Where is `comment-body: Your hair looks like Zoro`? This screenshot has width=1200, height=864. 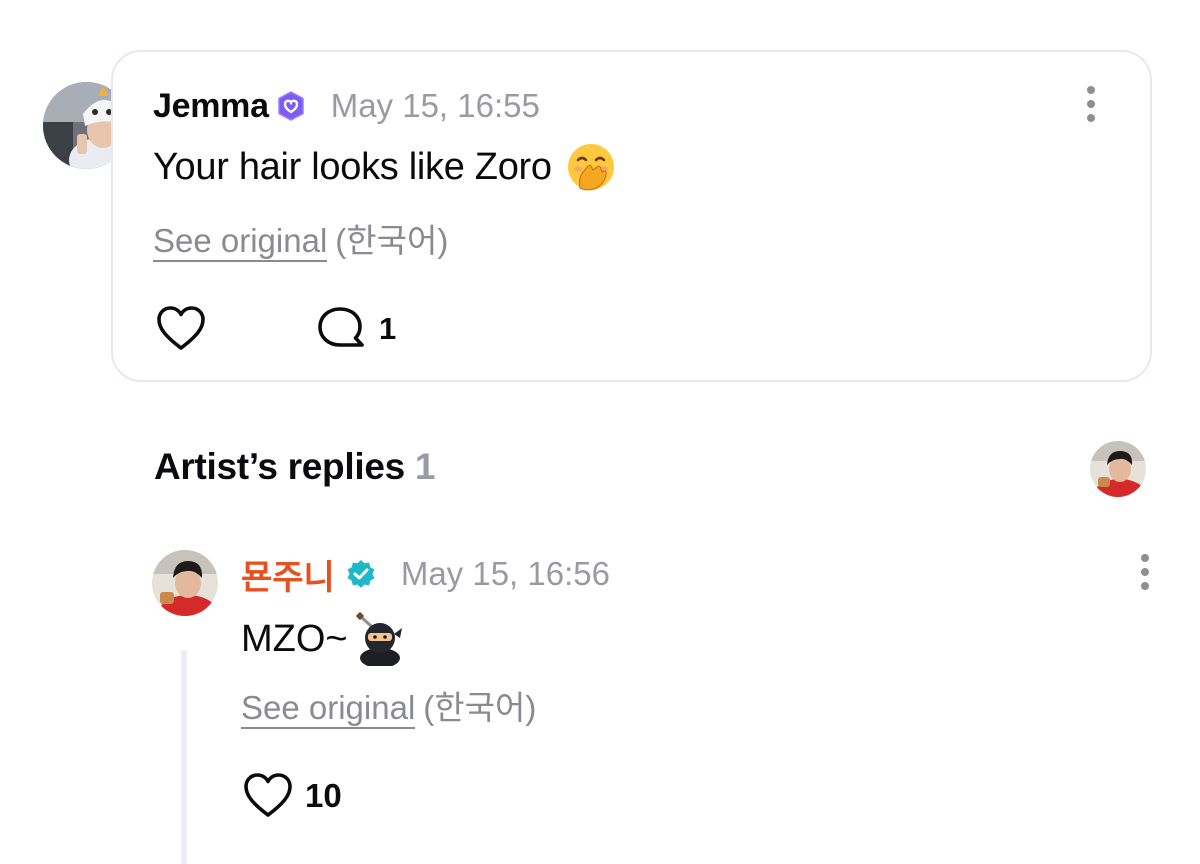
comment-body: Your hair looks like Zoro is located at coordinates (384, 167).